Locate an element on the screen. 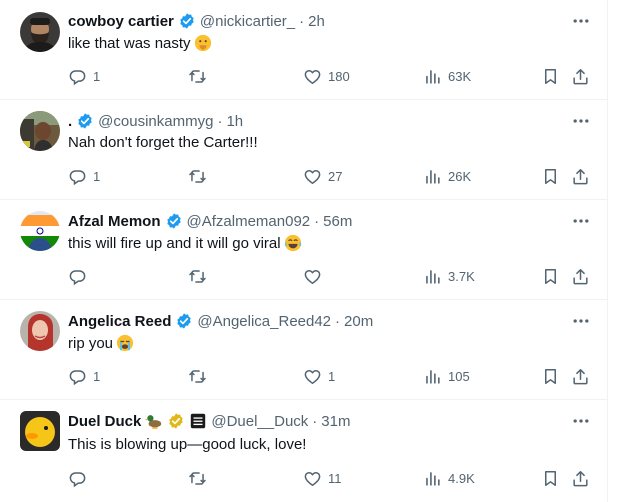  views-button: 26K is located at coordinates (447, 176).